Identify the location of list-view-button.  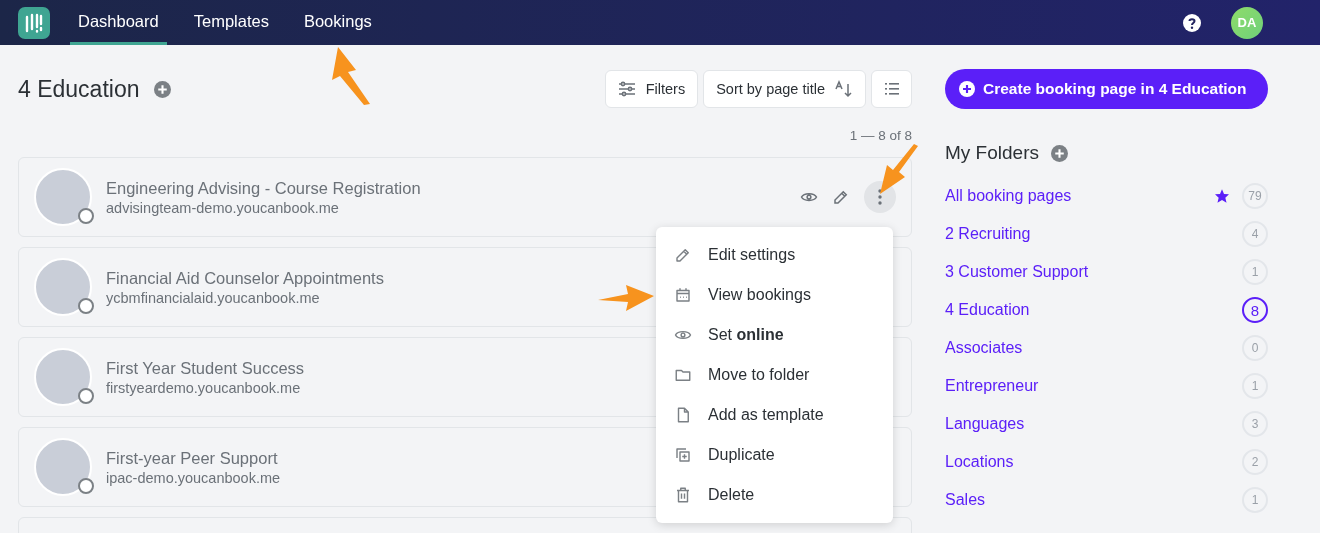
(891, 89).